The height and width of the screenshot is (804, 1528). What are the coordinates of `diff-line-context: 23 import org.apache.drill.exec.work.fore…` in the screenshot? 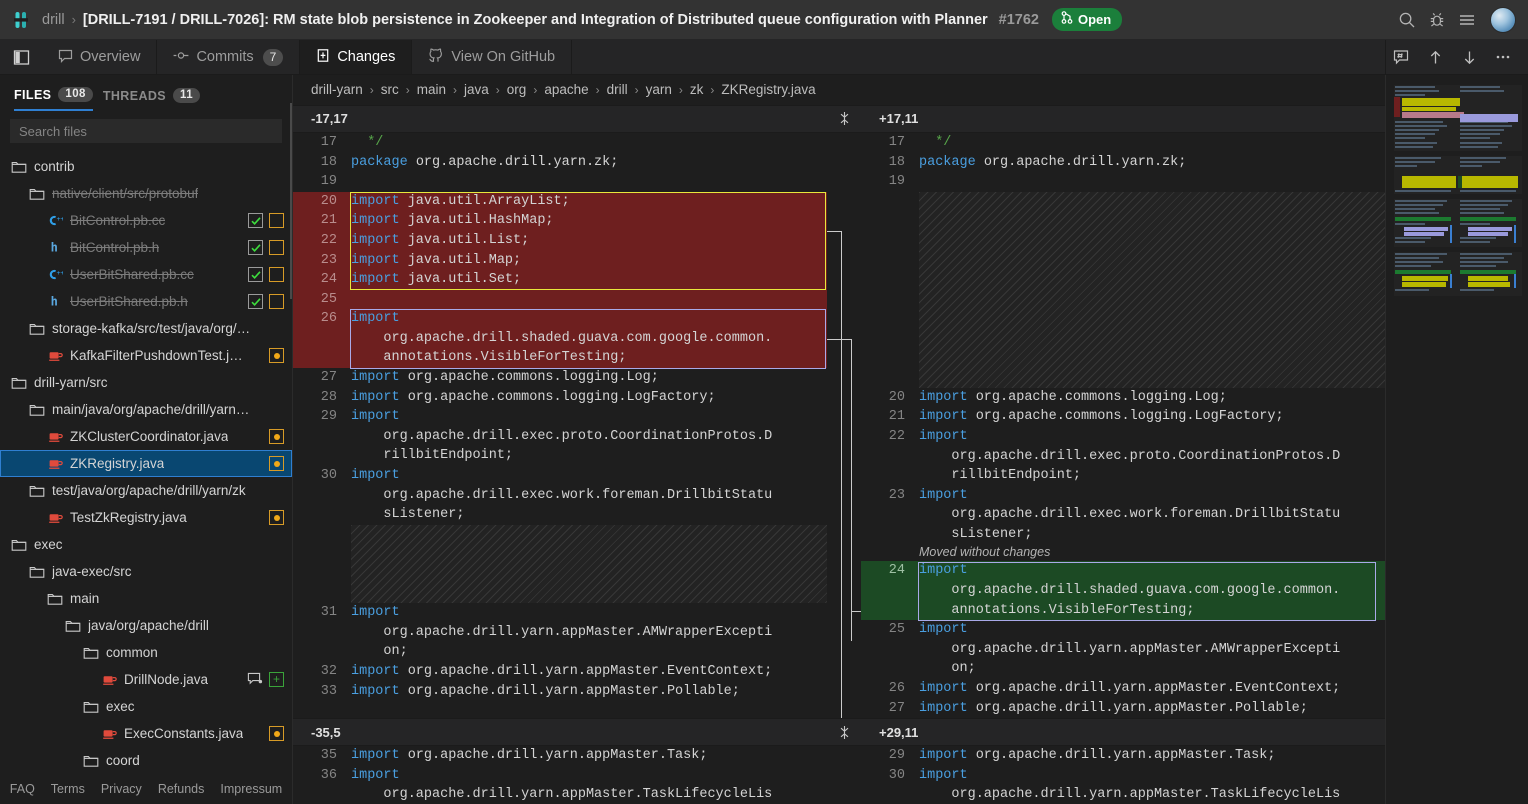 It's located at (1123, 515).